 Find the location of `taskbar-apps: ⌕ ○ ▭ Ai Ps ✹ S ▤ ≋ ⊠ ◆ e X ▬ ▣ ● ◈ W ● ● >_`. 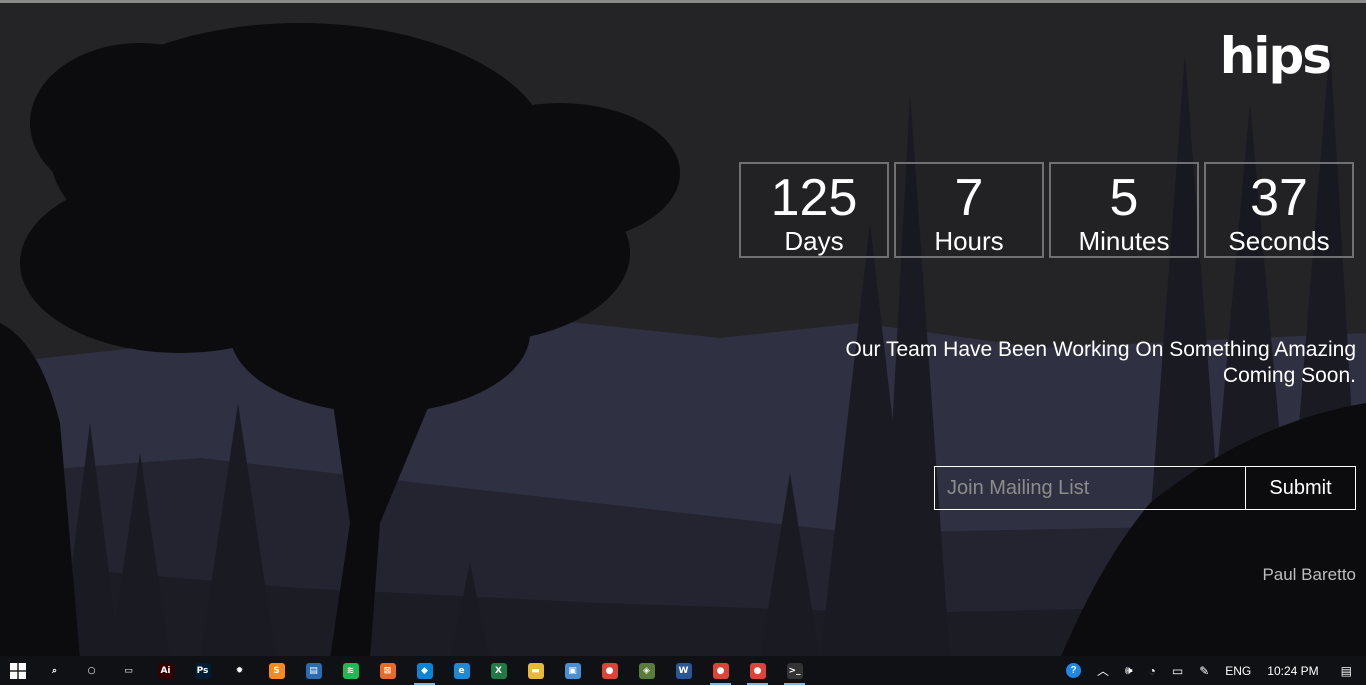

taskbar-apps: ⌕ ○ ▭ Ai Ps ✹ S ▤ ≋ ⊠ ◆ e X ▬ ▣ ● ◈ W ● ● >_ is located at coordinates (424, 670).